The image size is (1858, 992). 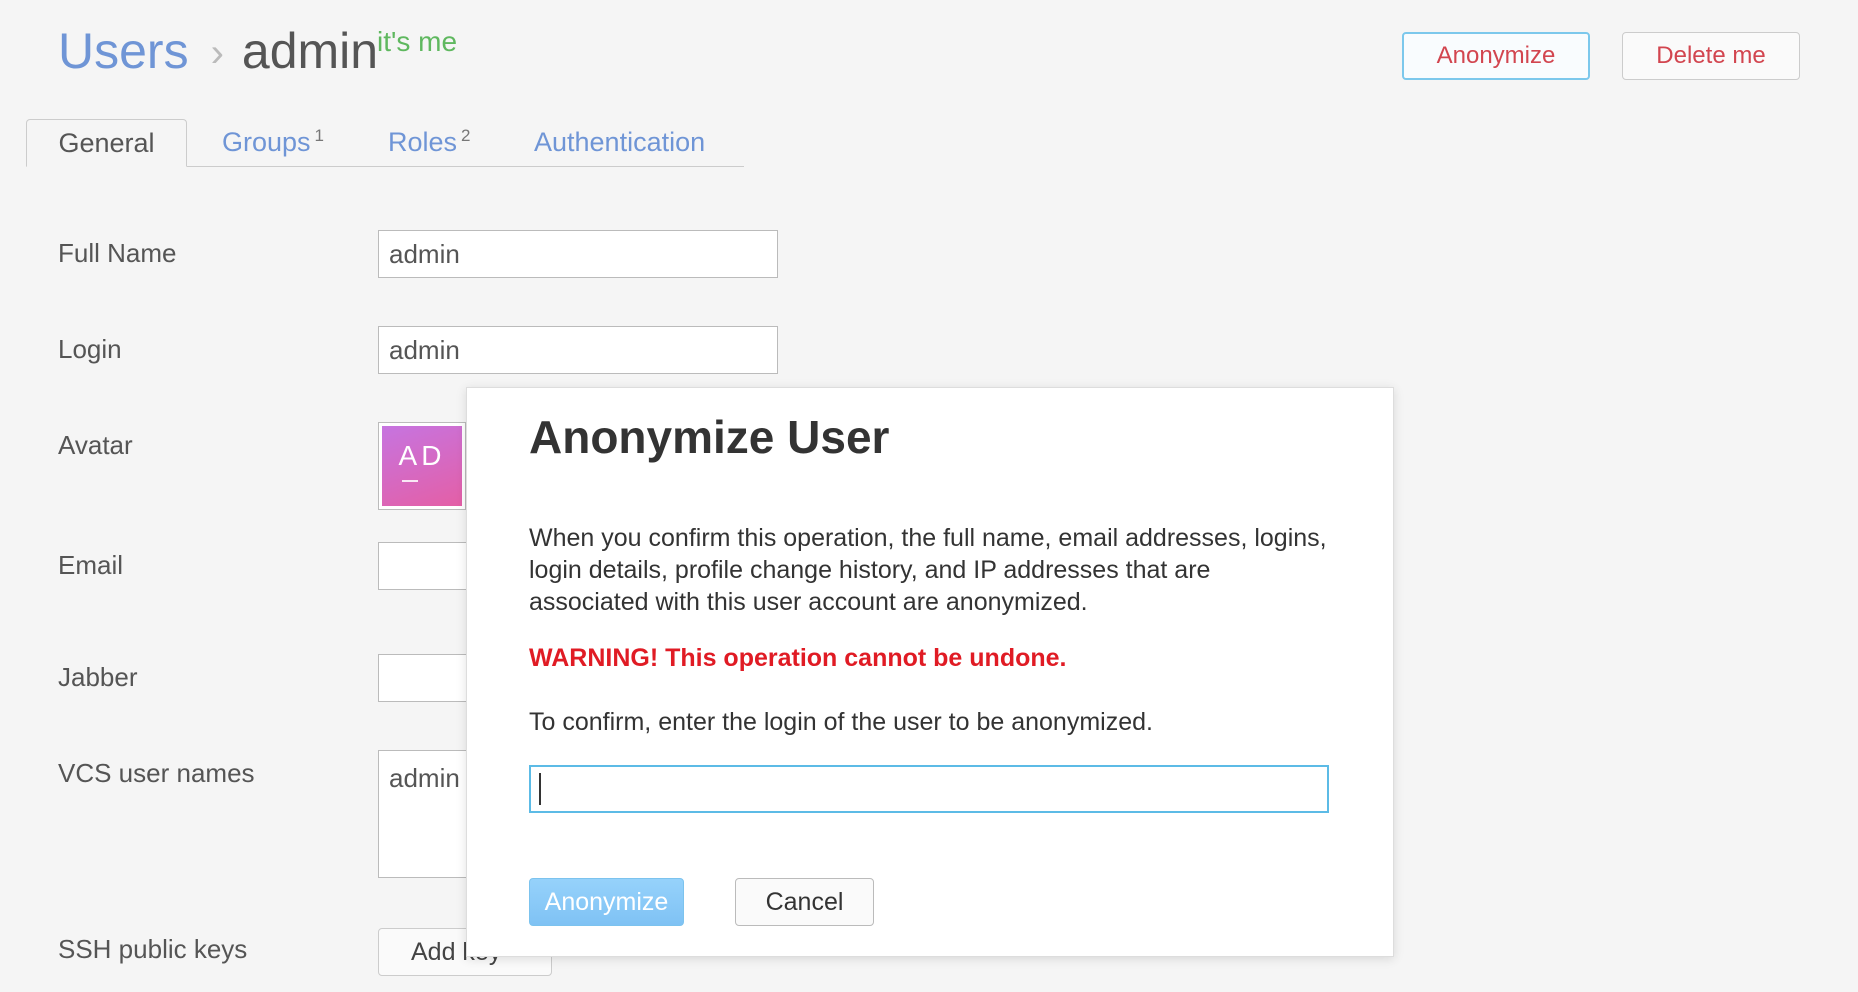 I want to click on tab-authentication: Authentication, so click(x=619, y=142).